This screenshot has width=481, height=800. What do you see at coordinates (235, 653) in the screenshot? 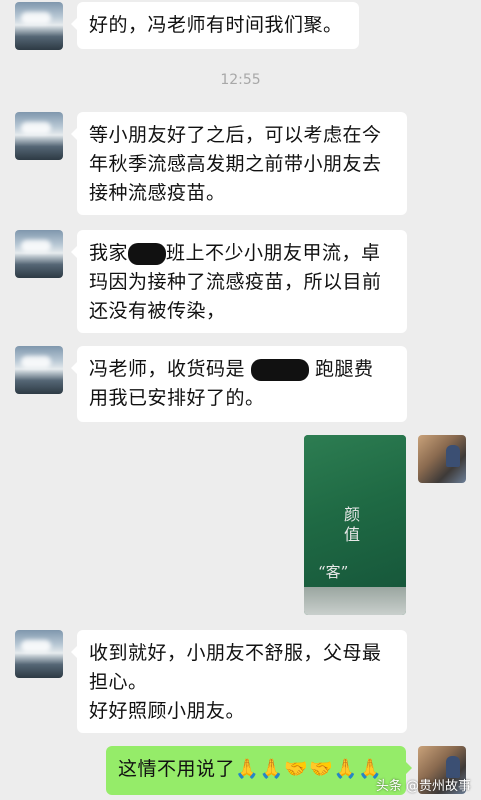
I see `message-text-line: 收到就好，小朋友不舒服，父母最` at bounding box center [235, 653].